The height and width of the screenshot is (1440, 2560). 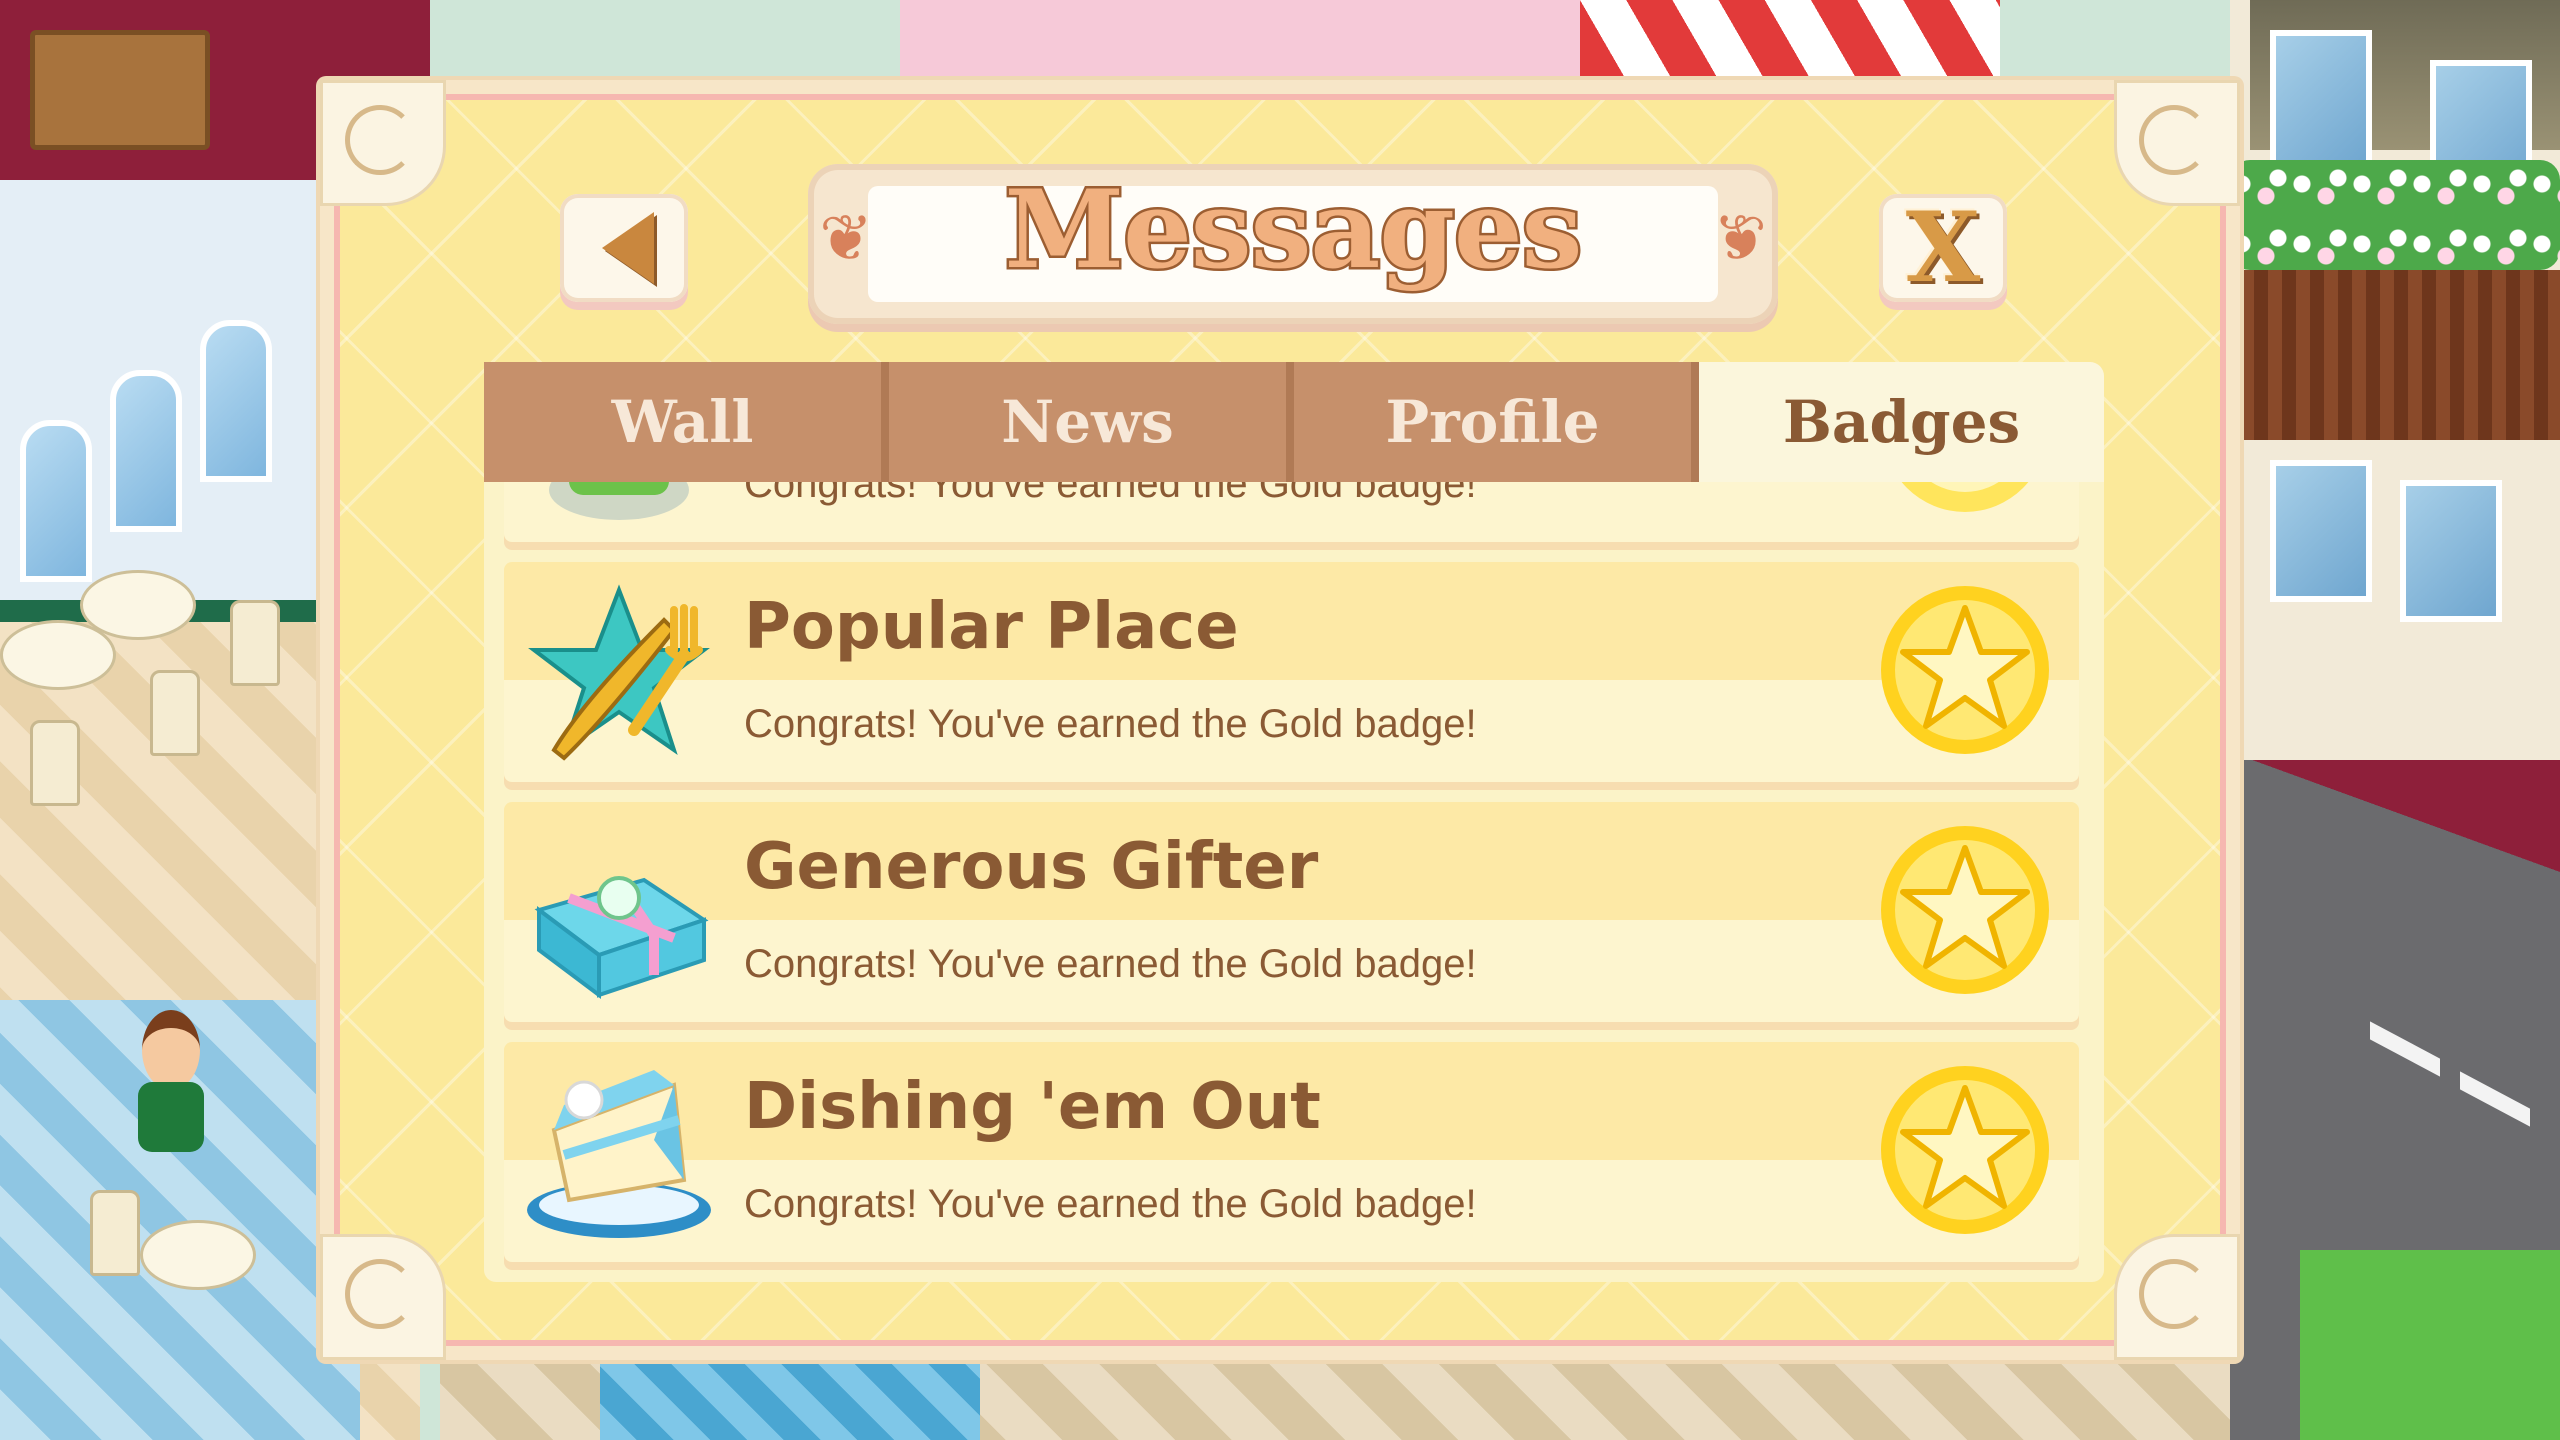 I want to click on tab-wall: Wall, so click(x=686, y=422).